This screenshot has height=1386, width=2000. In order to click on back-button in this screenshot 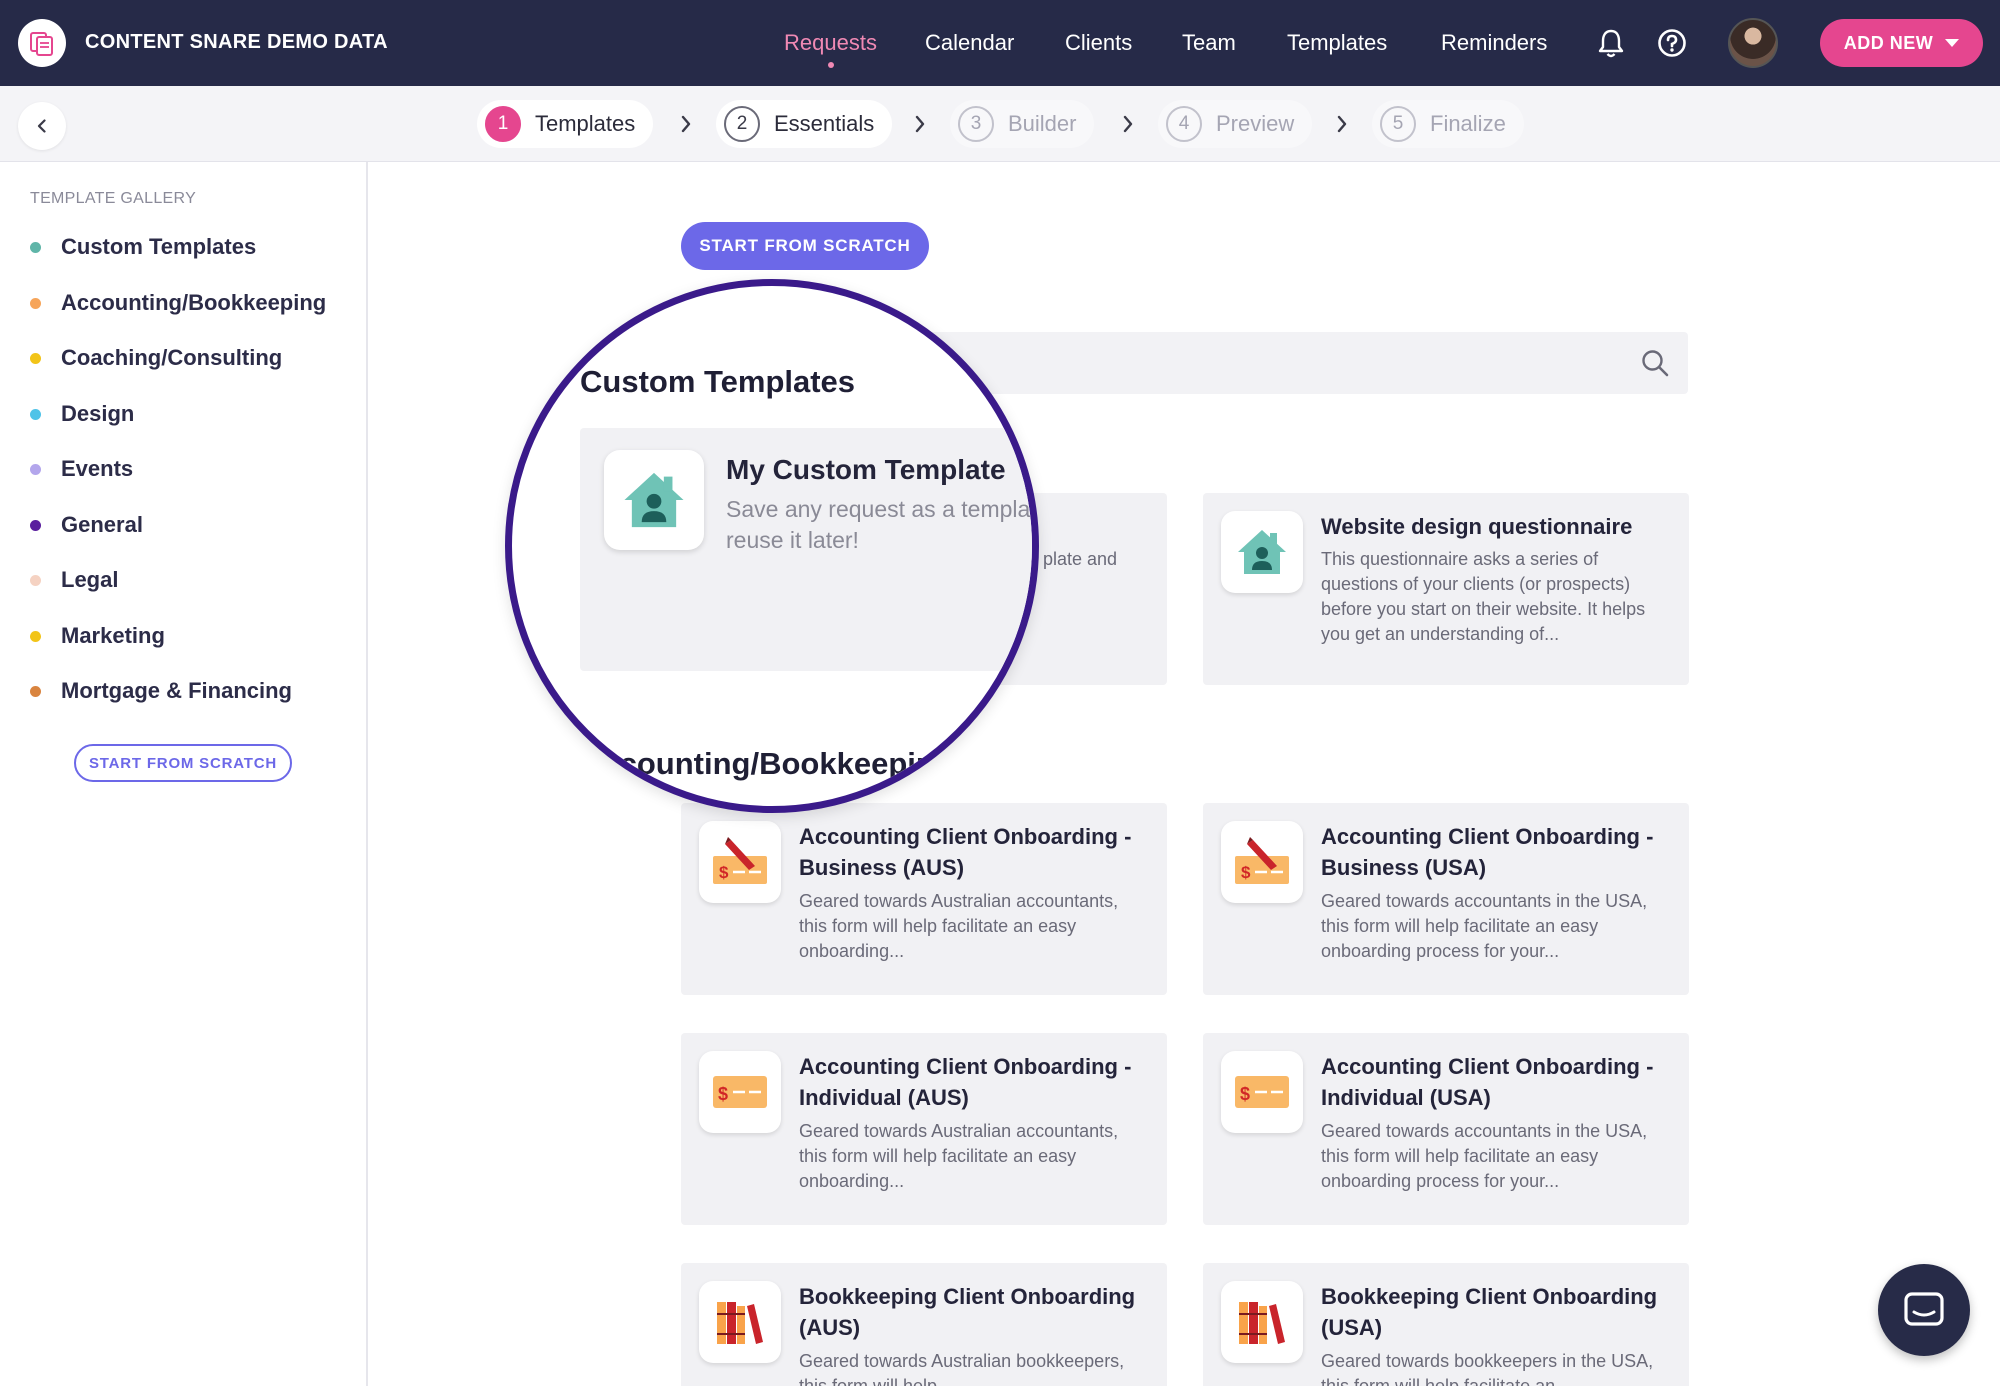, I will do `click(42, 126)`.